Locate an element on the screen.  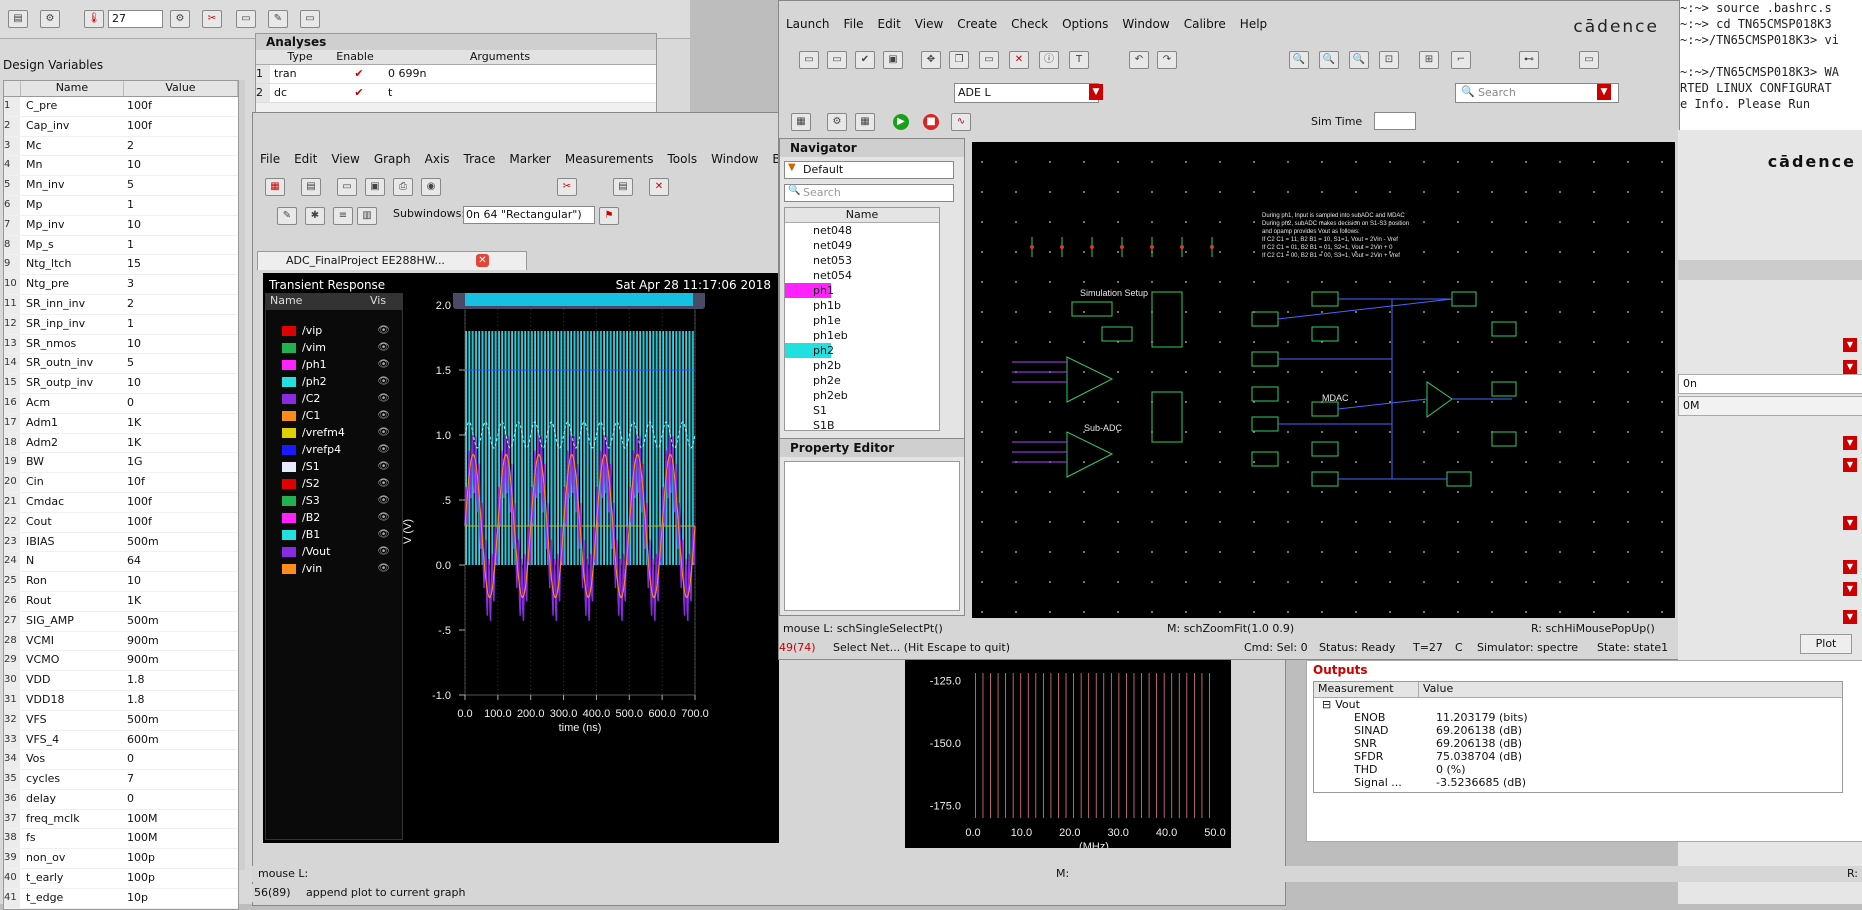
out-header-value: Value is located at coordinates (1436, 689).